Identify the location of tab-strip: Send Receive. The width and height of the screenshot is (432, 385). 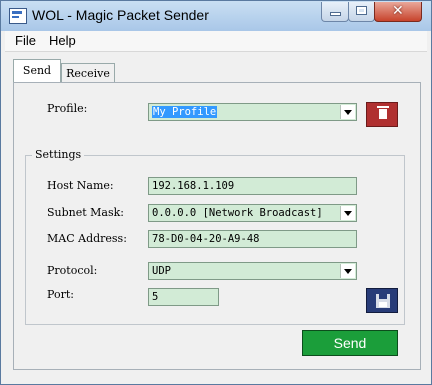
(218, 71).